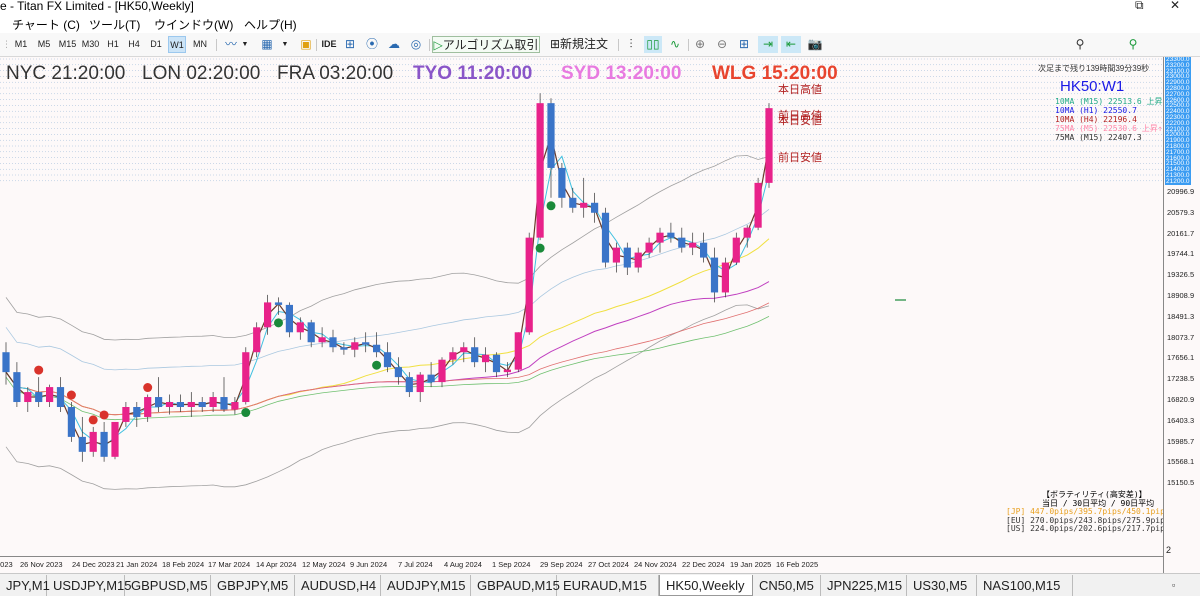 The height and width of the screenshot is (596, 1200). What do you see at coordinates (1175, 6) in the screenshot?
I see `close-icon: ✕` at bounding box center [1175, 6].